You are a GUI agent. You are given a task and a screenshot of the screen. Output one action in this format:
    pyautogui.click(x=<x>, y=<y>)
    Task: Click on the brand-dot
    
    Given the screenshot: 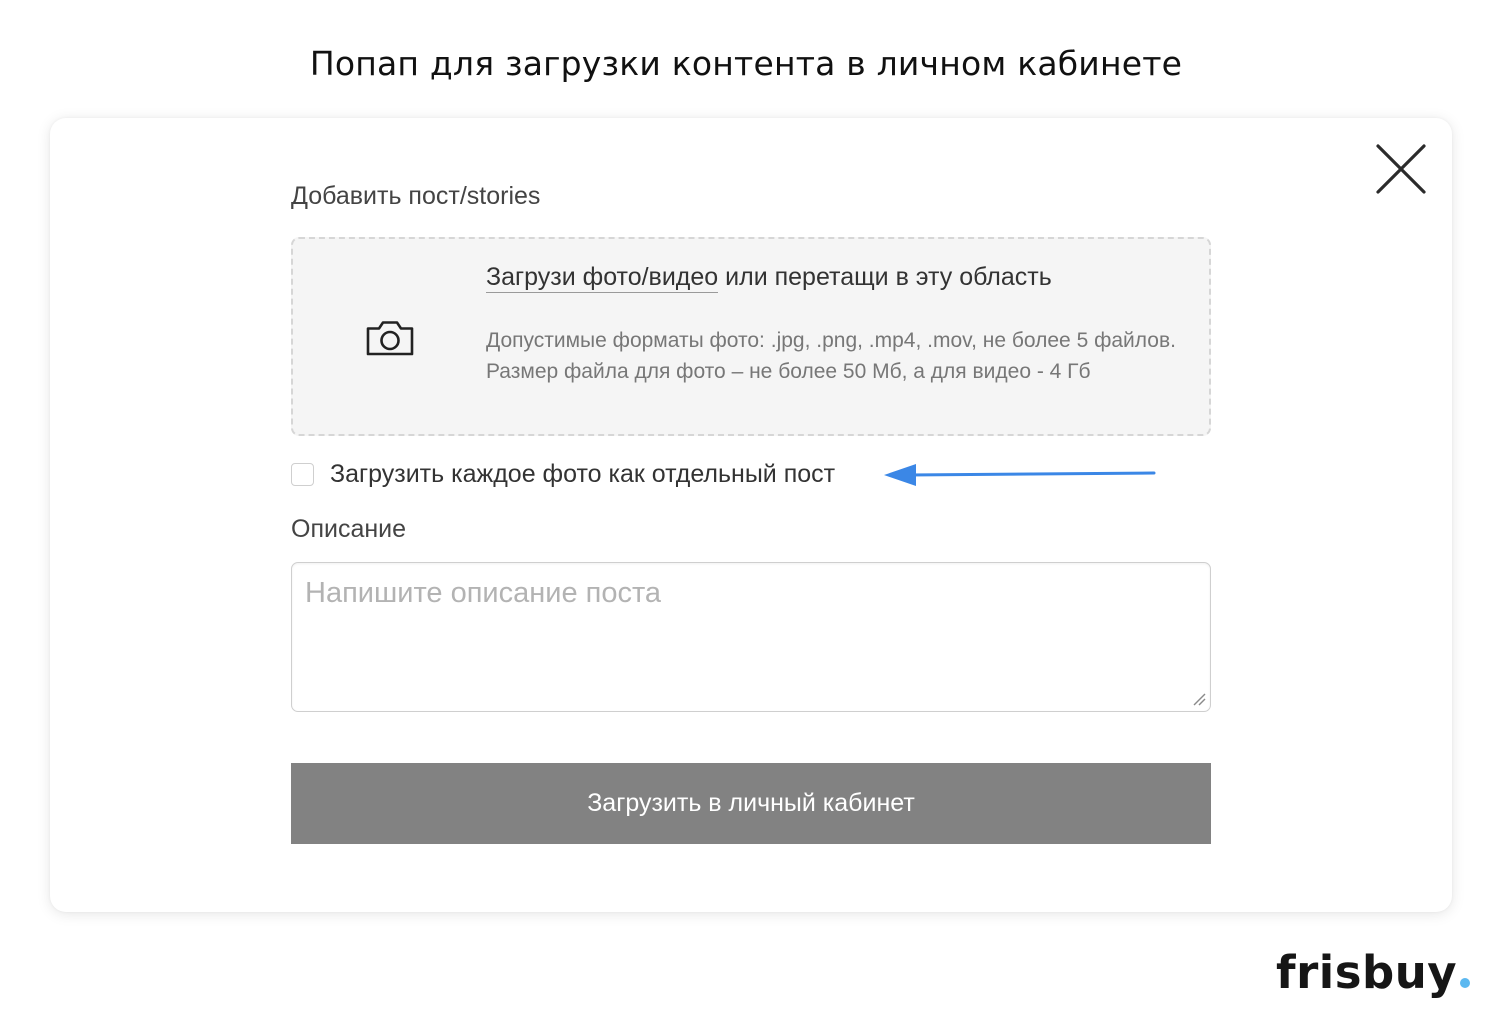 What is the action you would take?
    pyautogui.click(x=1465, y=983)
    